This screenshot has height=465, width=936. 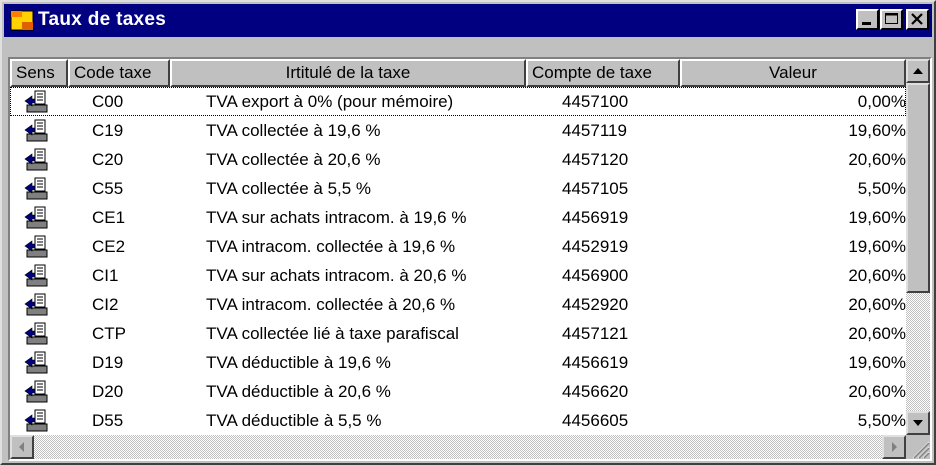 What do you see at coordinates (336, 275) in the screenshot?
I see `cell-intitule: TVA sur achats intracom. à 20,6 %` at bounding box center [336, 275].